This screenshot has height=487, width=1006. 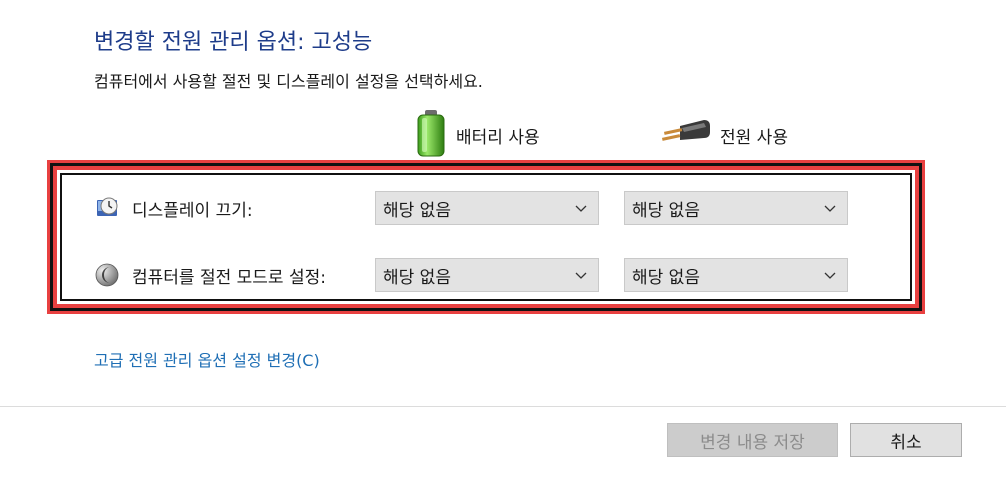 What do you see at coordinates (754, 137) in the screenshot?
I see `plugged-column-label: 전원 사용` at bounding box center [754, 137].